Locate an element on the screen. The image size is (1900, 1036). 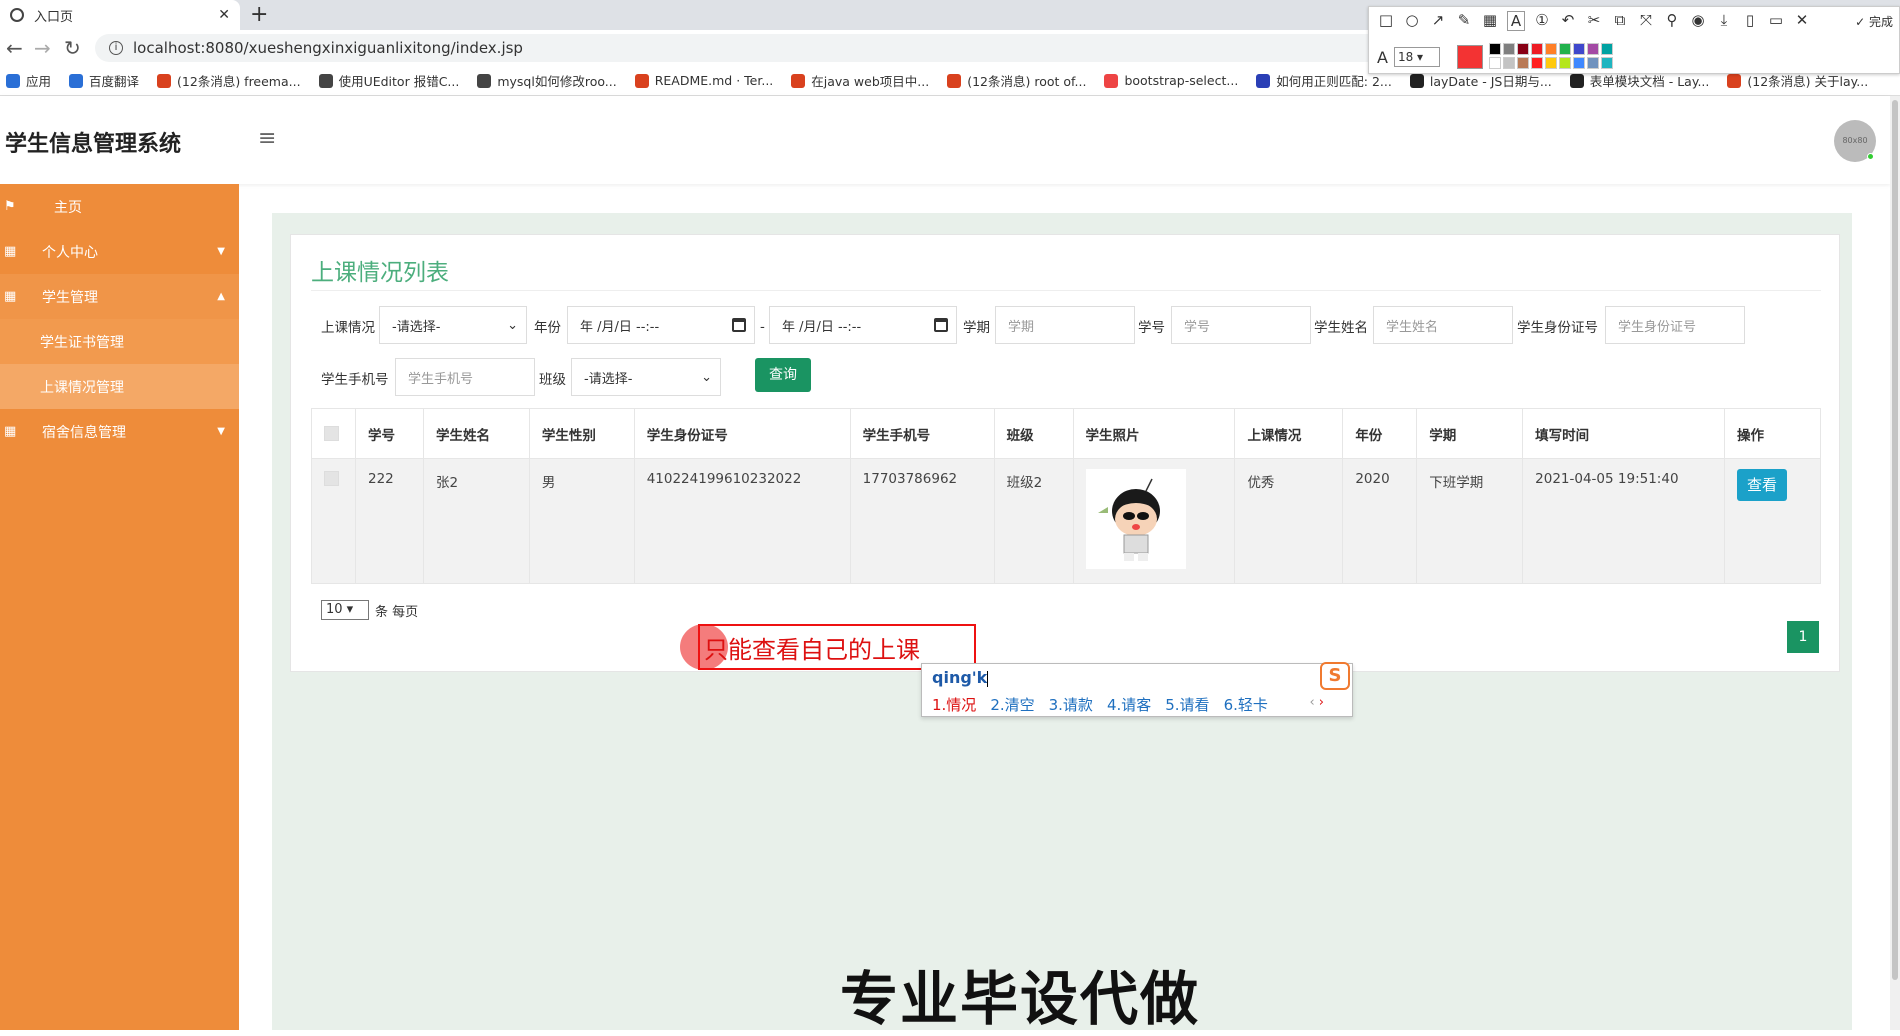
number-tool-icon: ① is located at coordinates (1542, 21).